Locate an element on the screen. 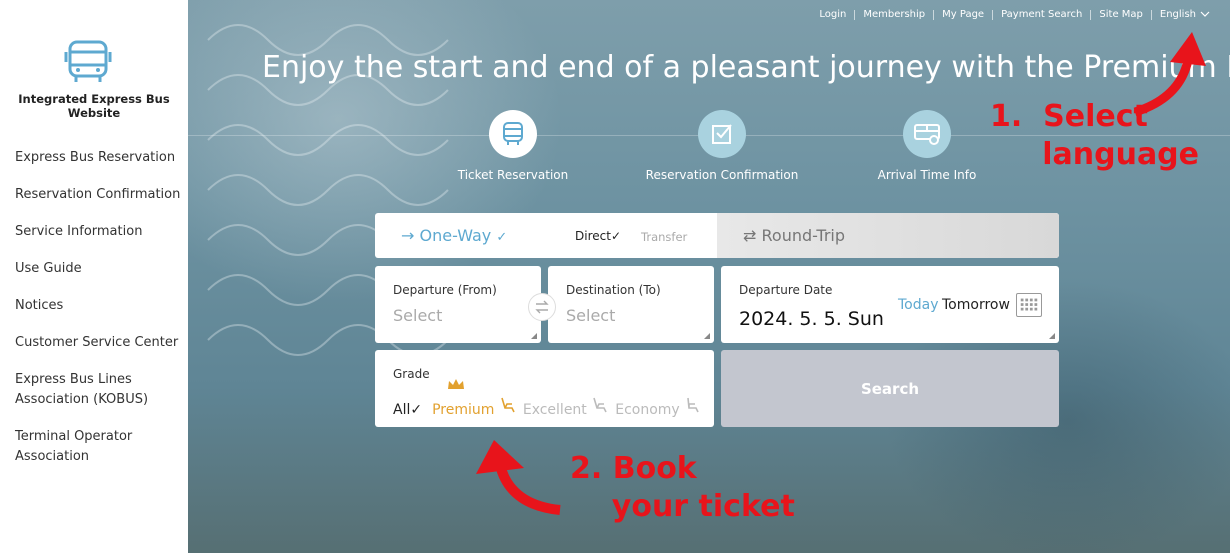 The height and width of the screenshot is (553, 1230). login-link: Login is located at coordinates (832, 14).